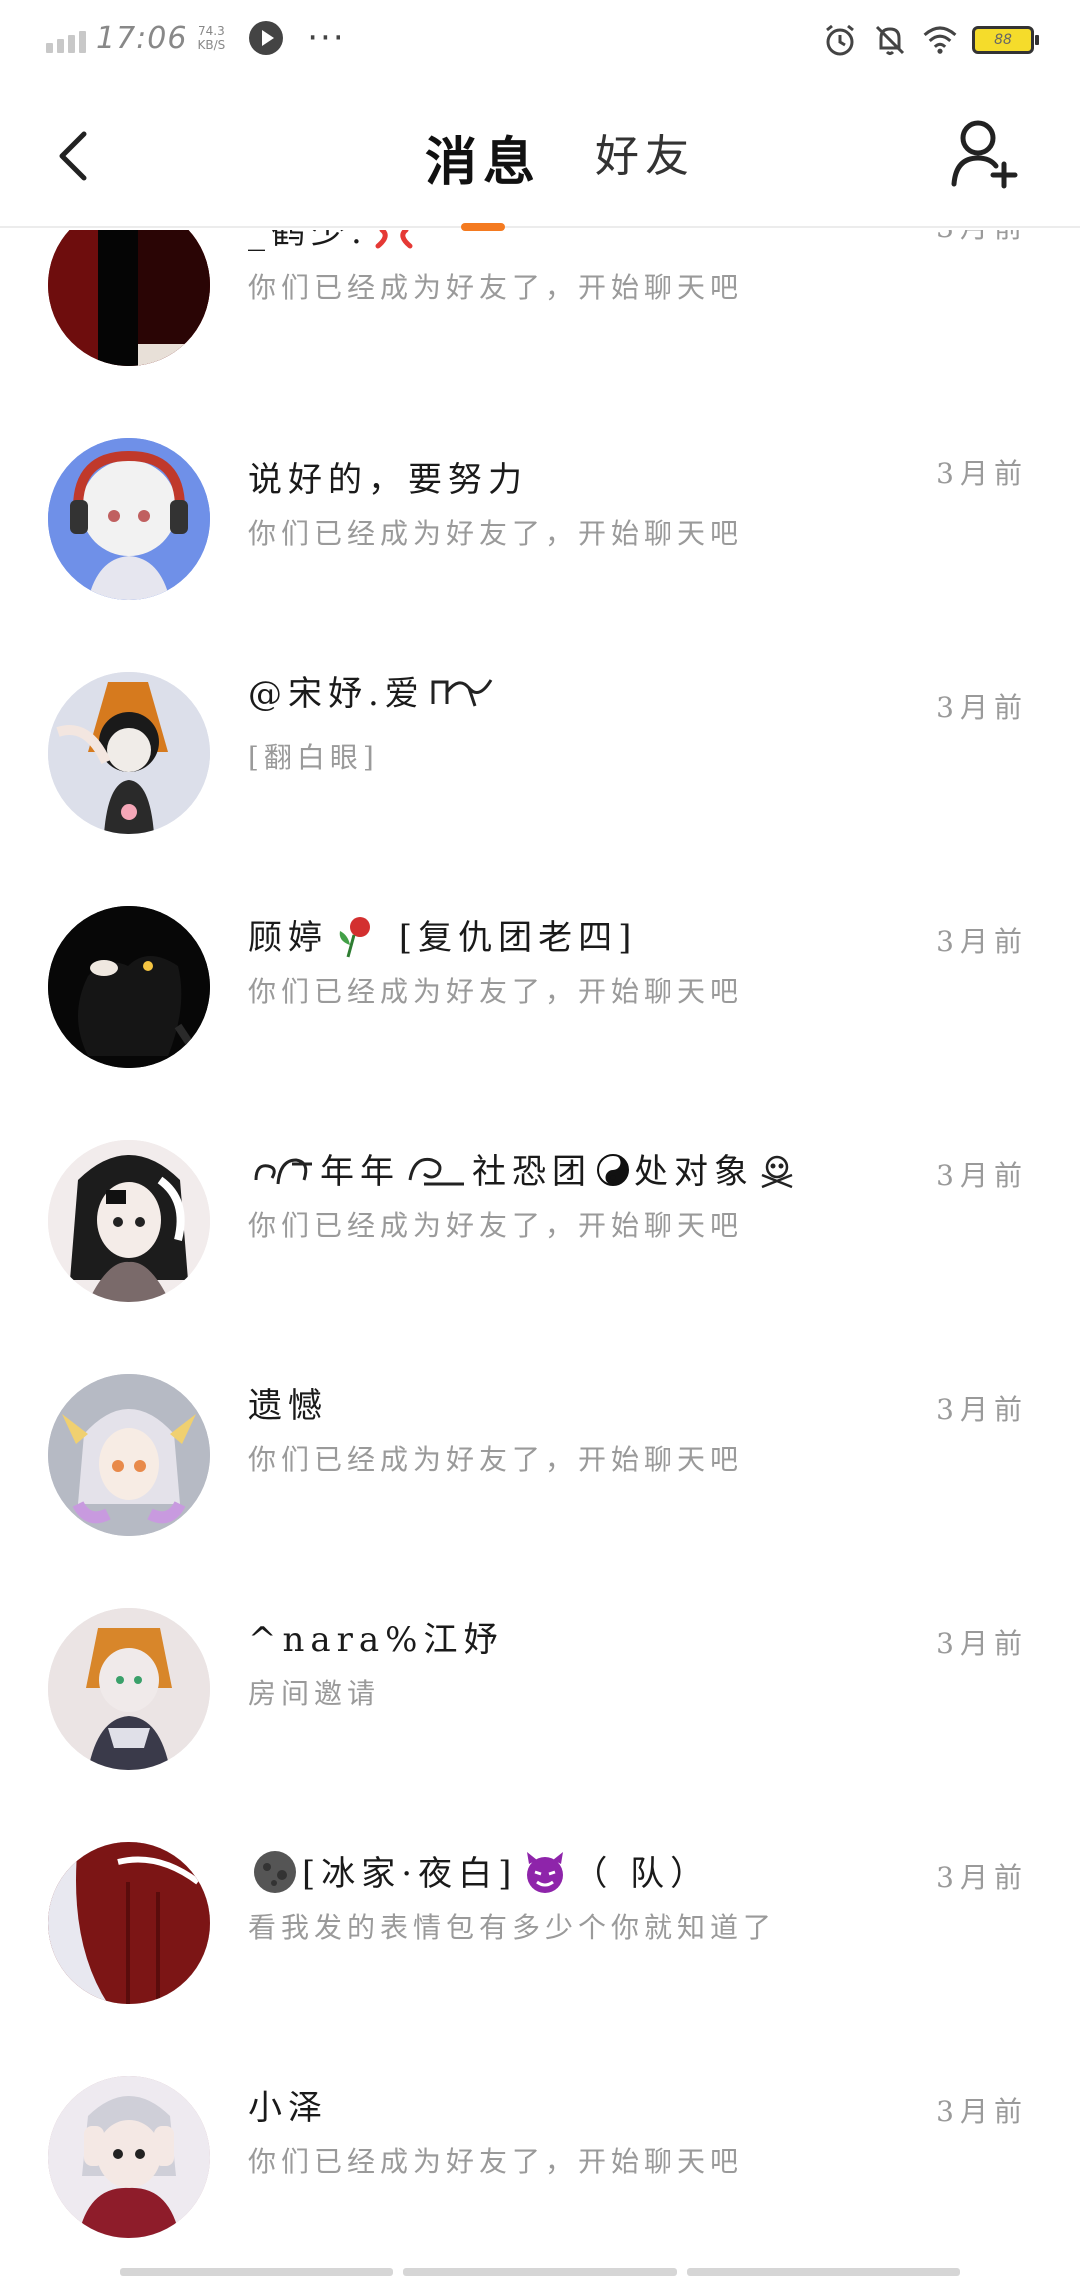  Describe the element at coordinates (890, 40) in the screenshot. I see `bell-off-icon` at that location.